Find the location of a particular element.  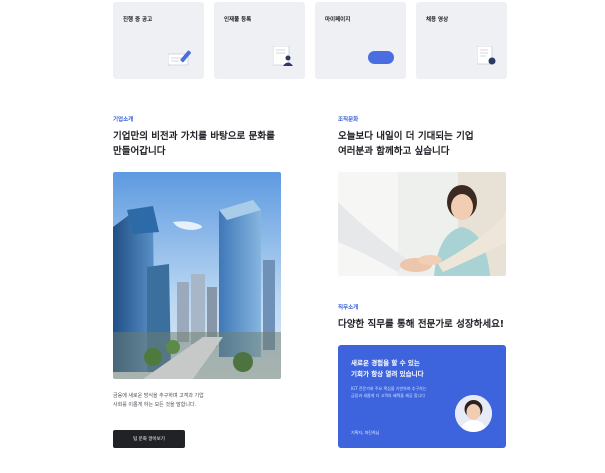

quick-link-label: 진행 중 공고 is located at coordinates (138, 20).